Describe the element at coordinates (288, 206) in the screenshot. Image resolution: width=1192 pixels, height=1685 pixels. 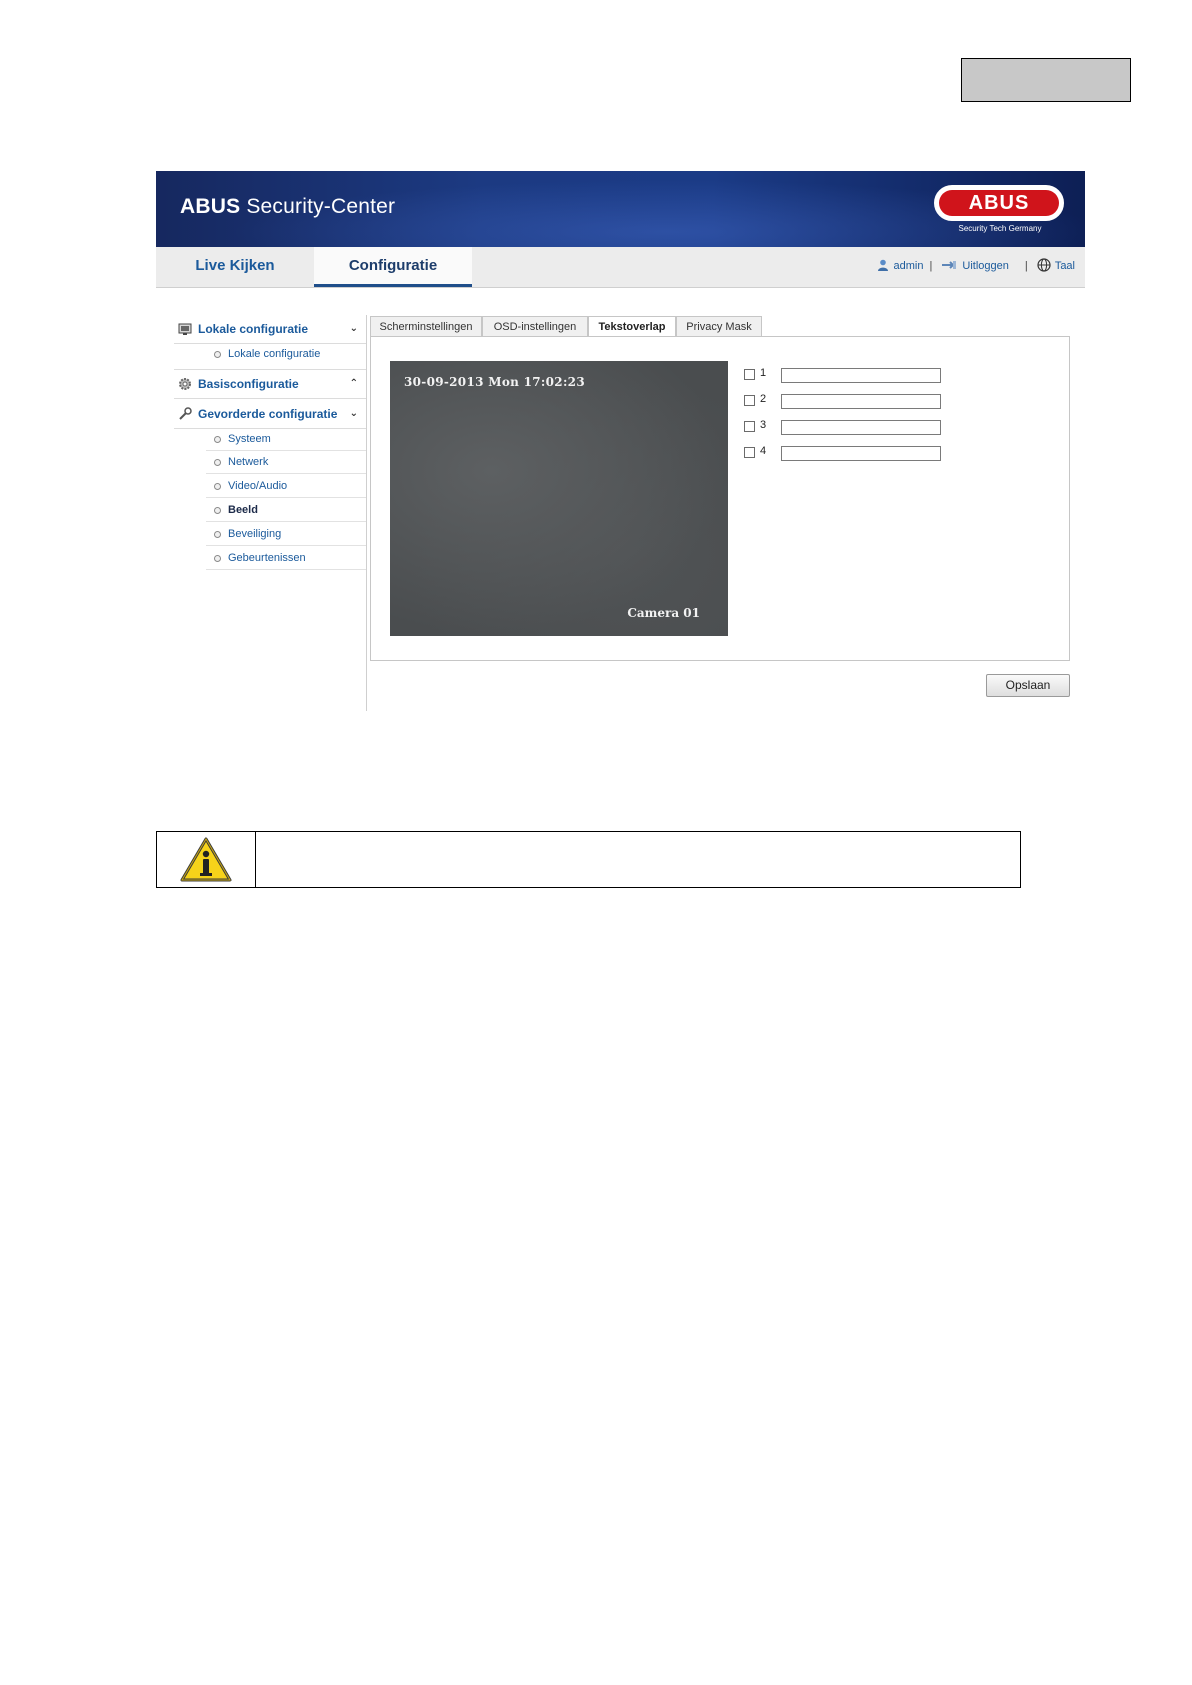
I see `app-title: ABUS Security-Center` at that location.